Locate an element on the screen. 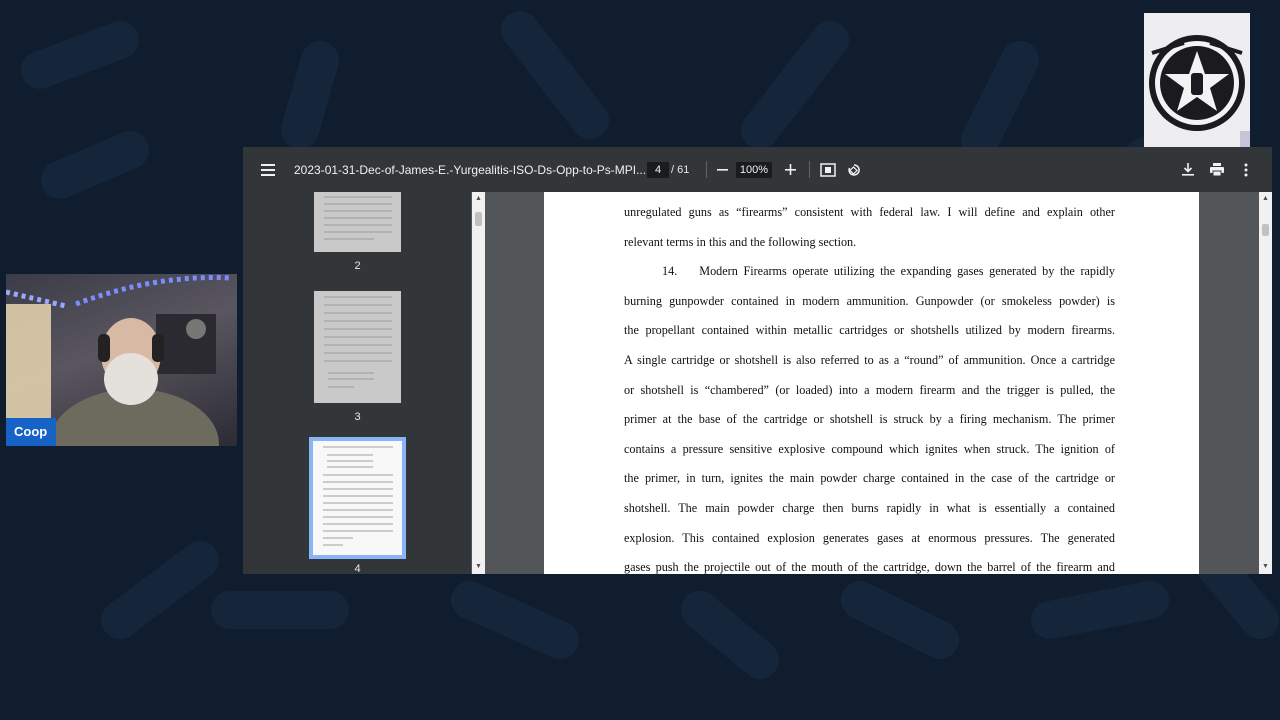 The height and width of the screenshot is (720, 1280). document-scrollbar: ▲ ▼ is located at coordinates (1265, 383).